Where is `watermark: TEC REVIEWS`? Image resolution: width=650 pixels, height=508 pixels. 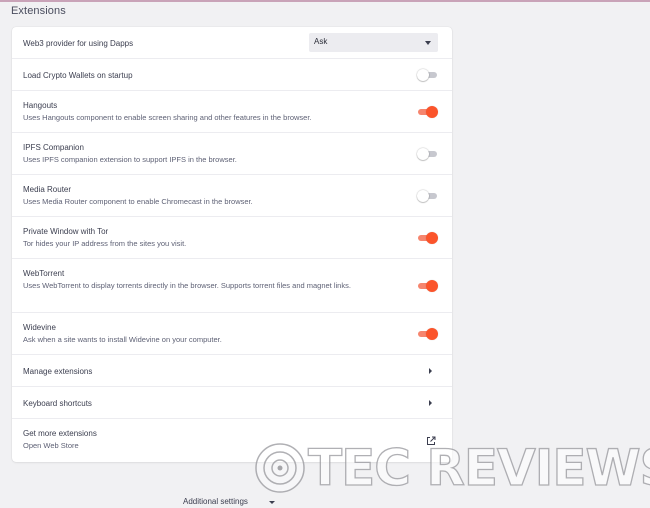
watermark: TEC REVIEWS is located at coordinates (451, 468).